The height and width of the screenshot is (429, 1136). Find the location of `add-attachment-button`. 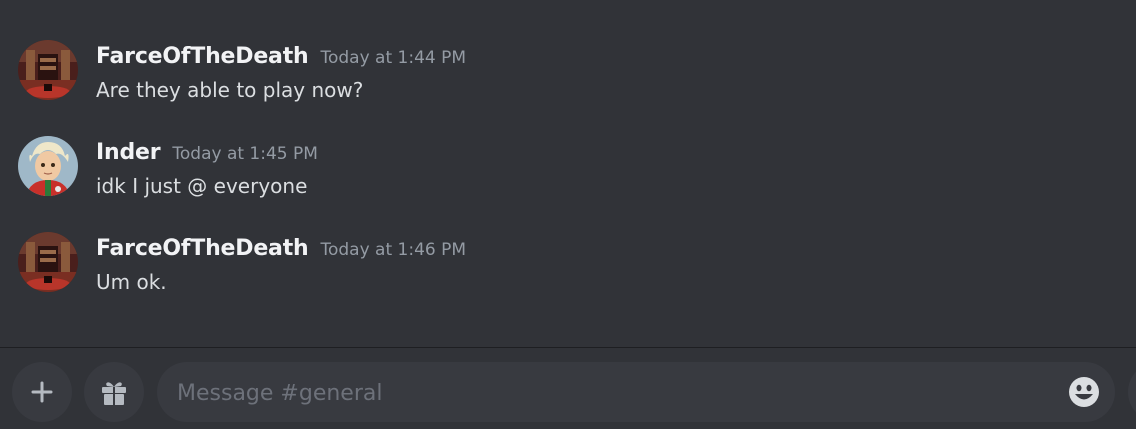

add-attachment-button is located at coordinates (42, 392).